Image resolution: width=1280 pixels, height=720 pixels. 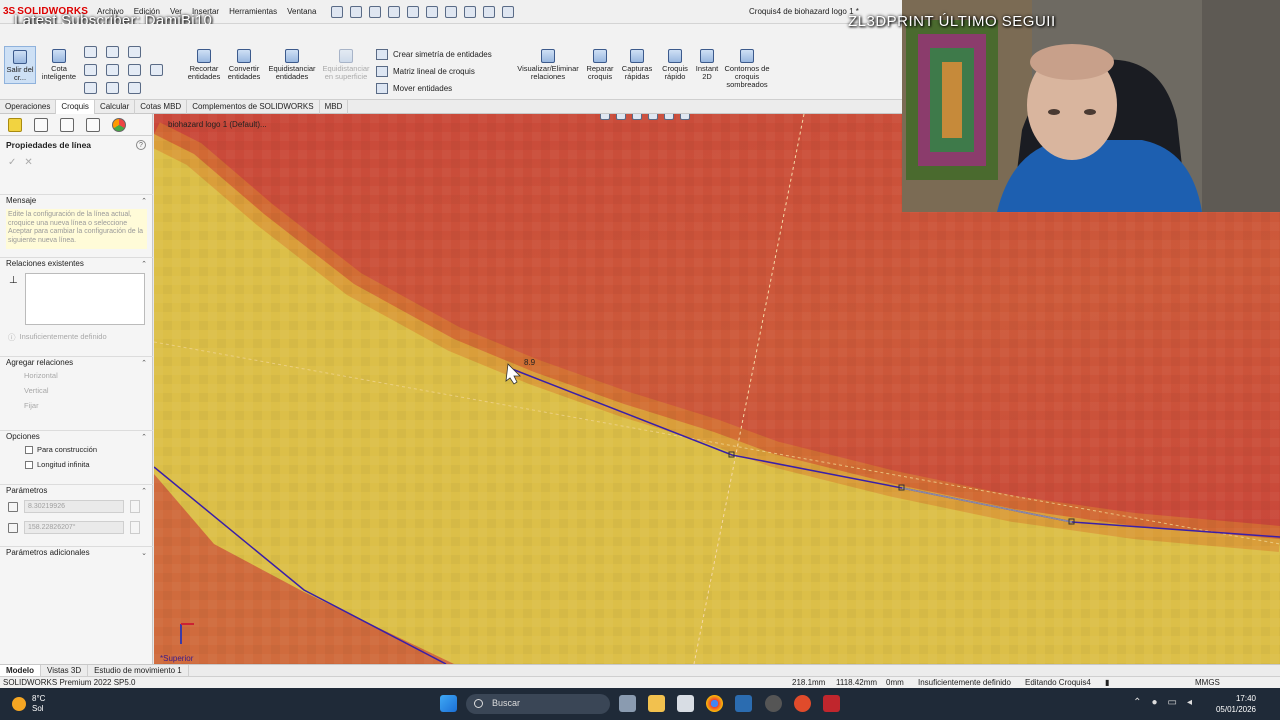 What do you see at coordinates (85, 299) in the screenshot?
I see `existing-relations-list` at bounding box center [85, 299].